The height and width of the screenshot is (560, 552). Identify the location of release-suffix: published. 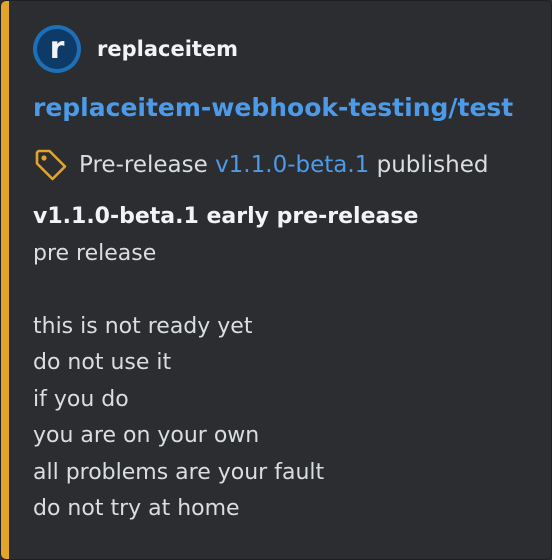
(432, 165).